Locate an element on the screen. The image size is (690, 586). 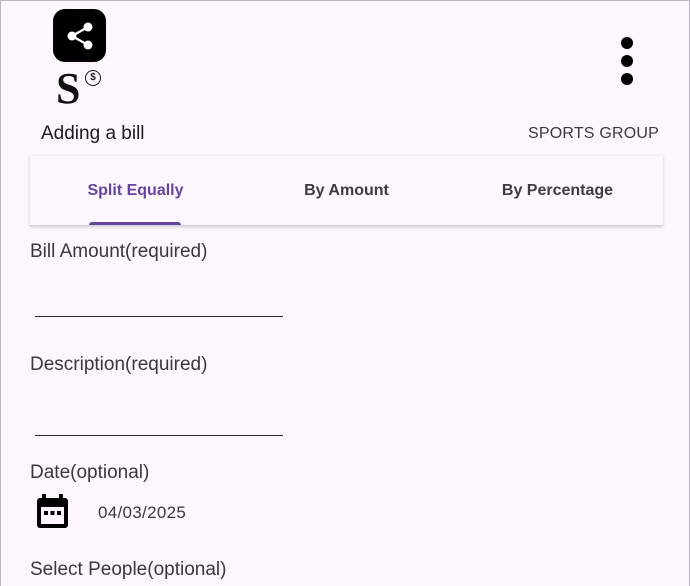
calendar-icon is located at coordinates (52, 511).